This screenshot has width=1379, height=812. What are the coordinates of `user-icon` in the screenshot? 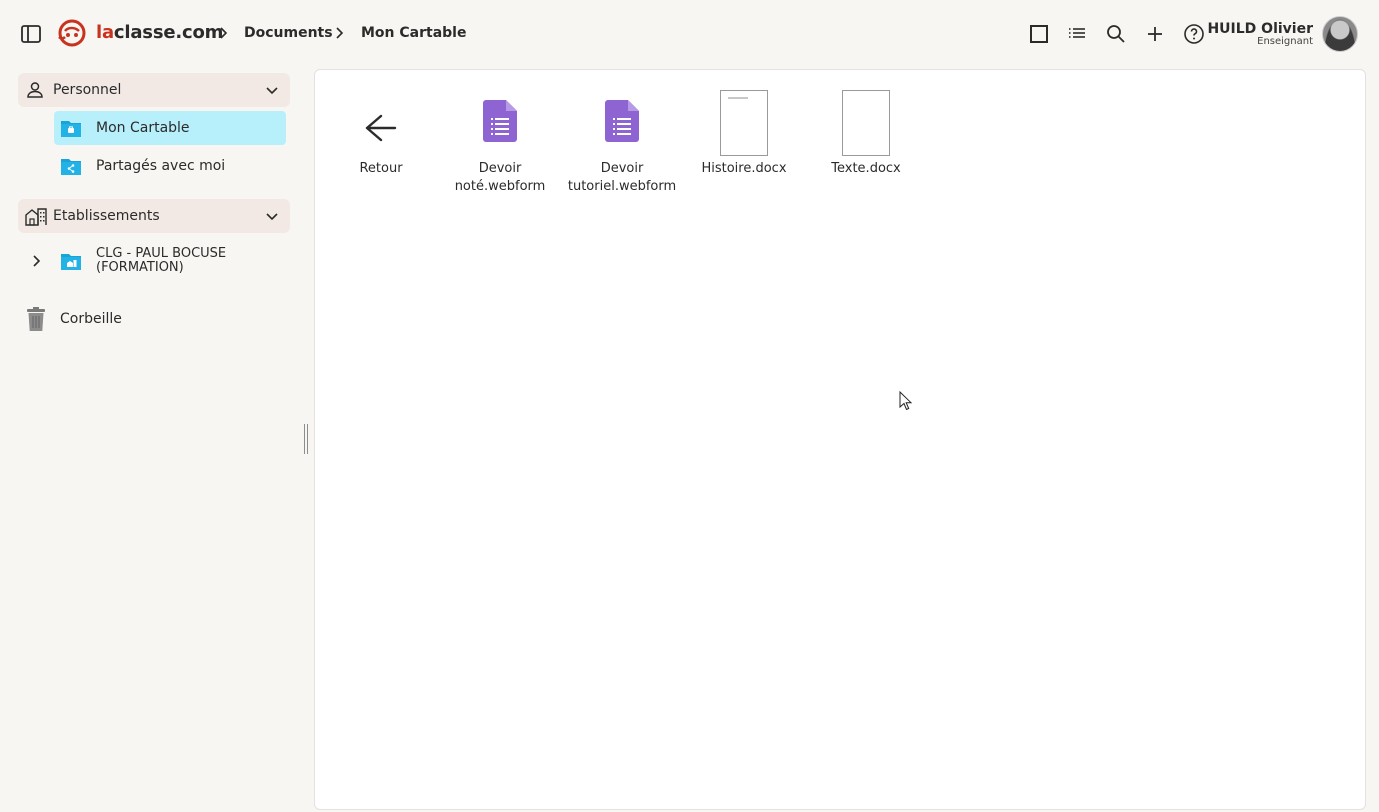 It's located at (35, 90).